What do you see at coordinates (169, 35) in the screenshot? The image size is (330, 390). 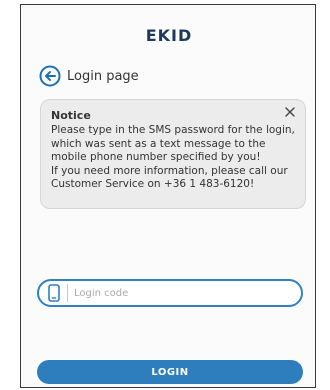 I see `brand-title: EKID` at bounding box center [169, 35].